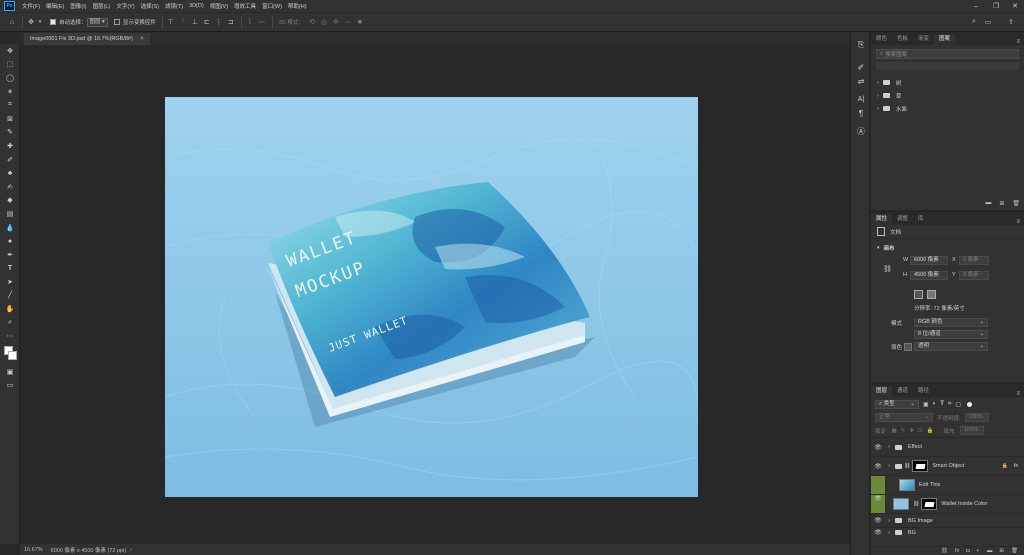 The image size is (1024, 555). What do you see at coordinates (10, 92) in the screenshot?
I see `magic-wand-tool-icon: ✶` at bounding box center [10, 92].